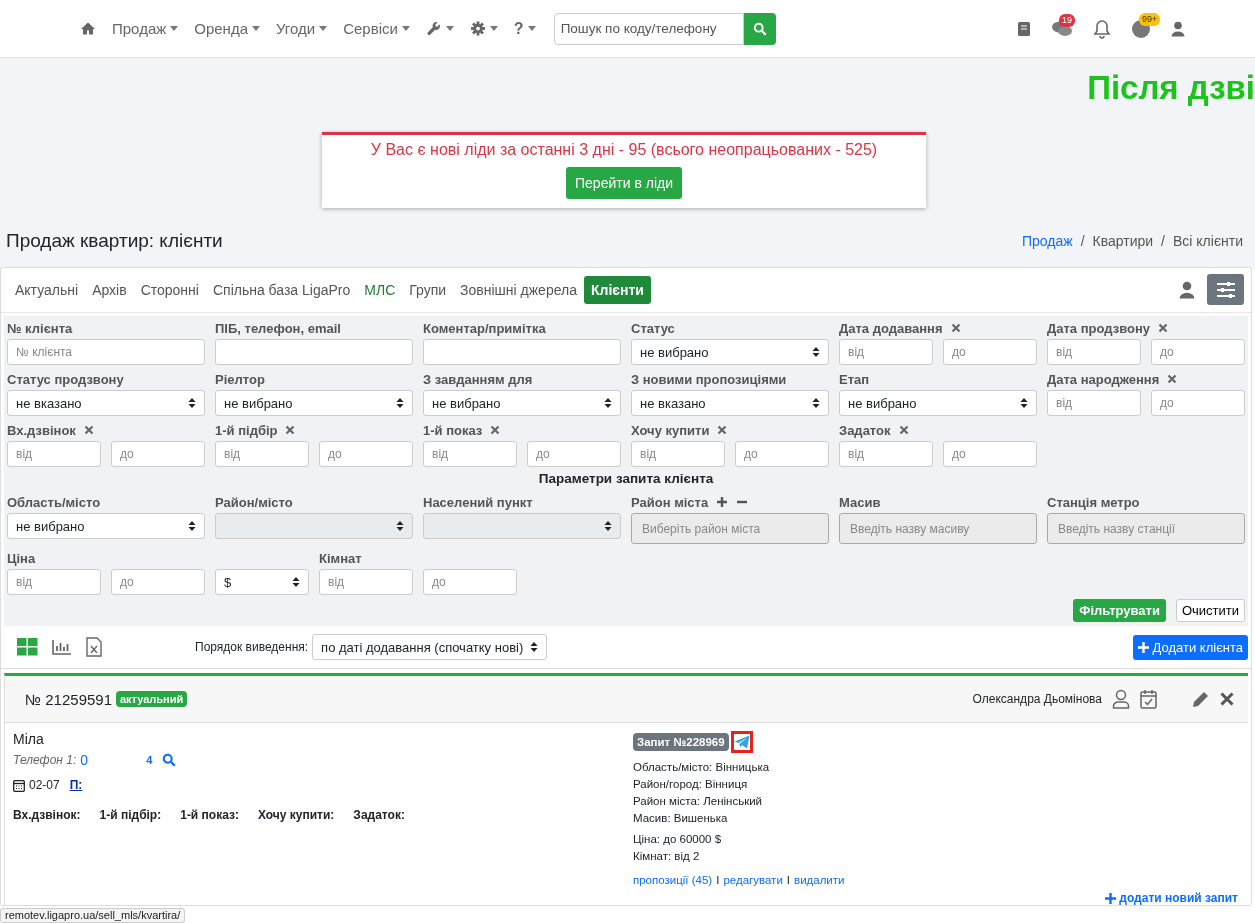 Image resolution: width=1255 pixels, height=923 pixels. Describe the element at coordinates (106, 352) in the screenshot. I see `text-field: № клієнта` at that location.